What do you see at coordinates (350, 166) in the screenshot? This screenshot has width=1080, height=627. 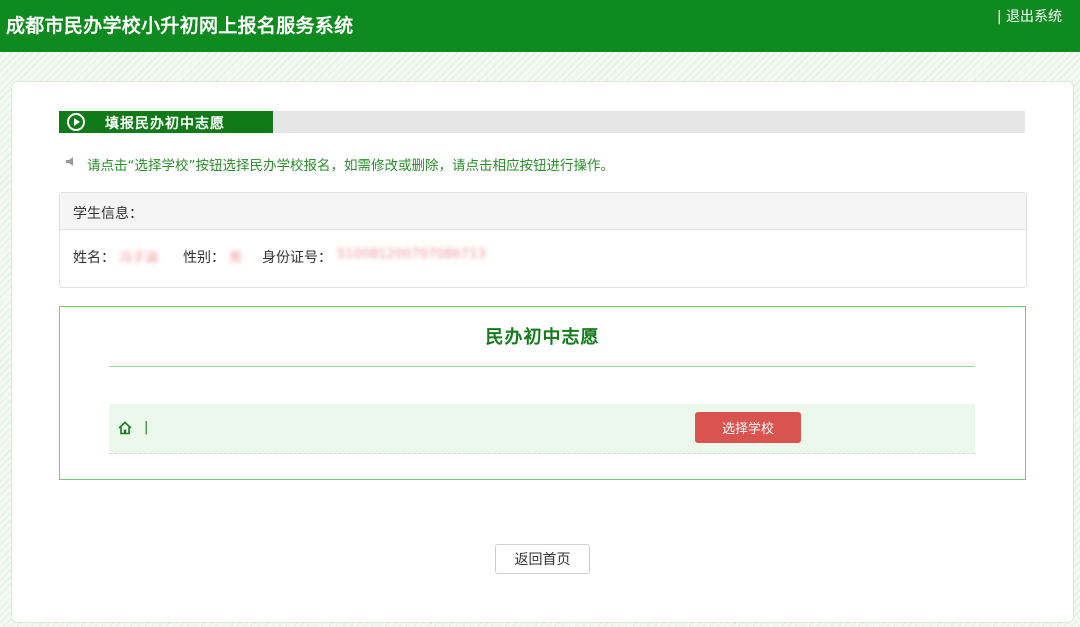 I see `notice-text: 请点击“选择学校”按钮选择民办学校报名，如需修改或删除，请点击相应按钮进行操作。` at bounding box center [350, 166].